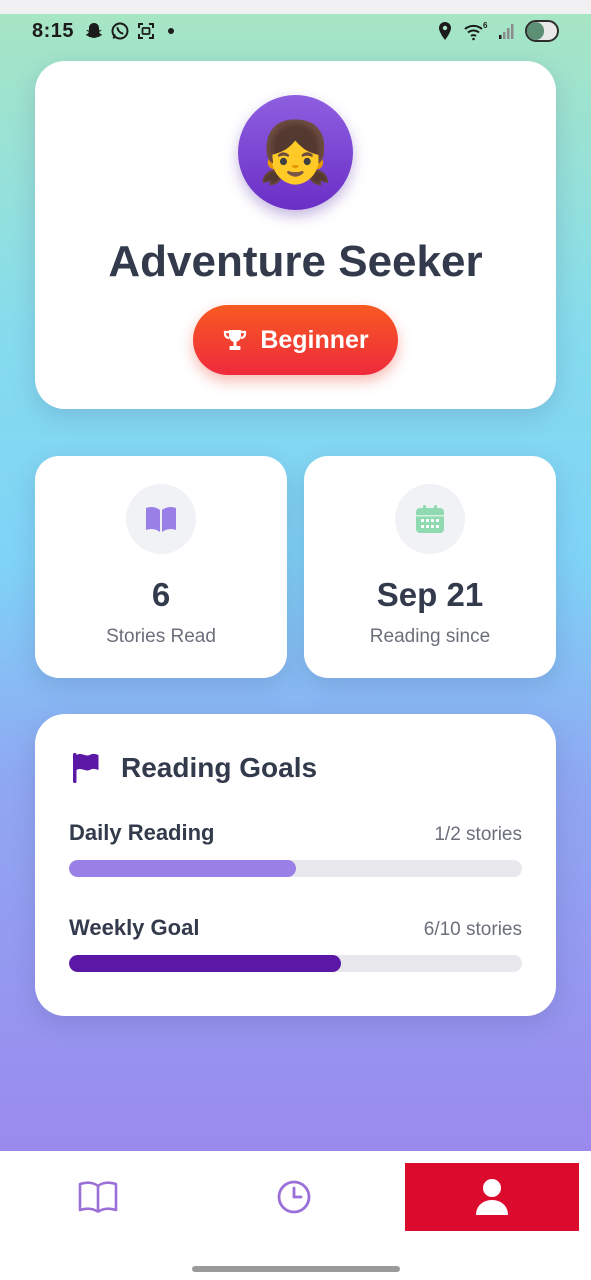  Describe the element at coordinates (94, 31) in the screenshot. I see `snapchat-icon` at that location.